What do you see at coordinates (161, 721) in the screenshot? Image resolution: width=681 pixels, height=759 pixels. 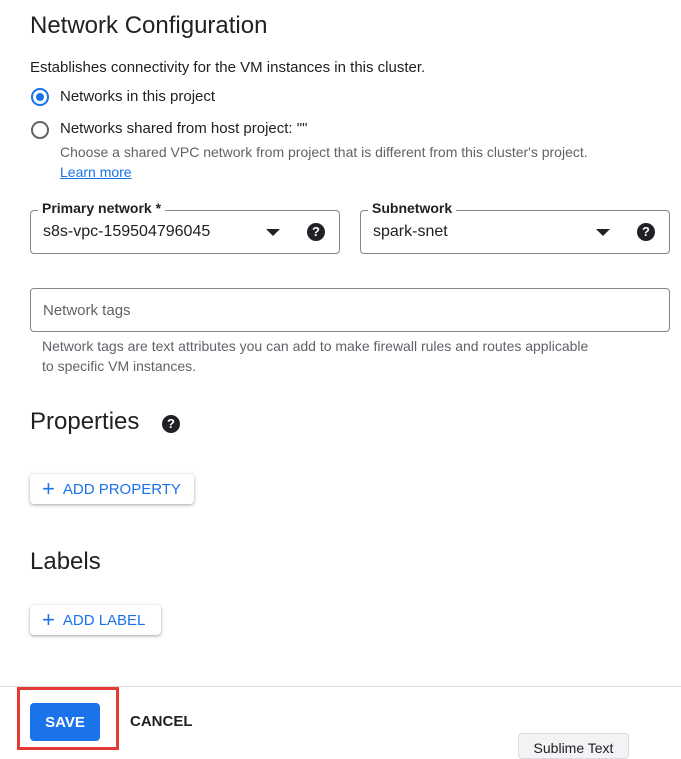 I see `cancel-button: CANCEL` at bounding box center [161, 721].